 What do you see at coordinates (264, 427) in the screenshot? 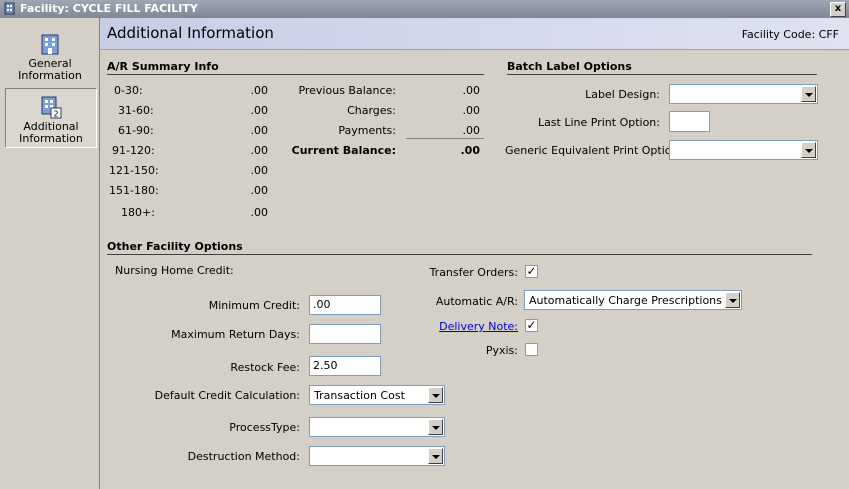
I see `process-type-label: ProcessType:` at bounding box center [264, 427].